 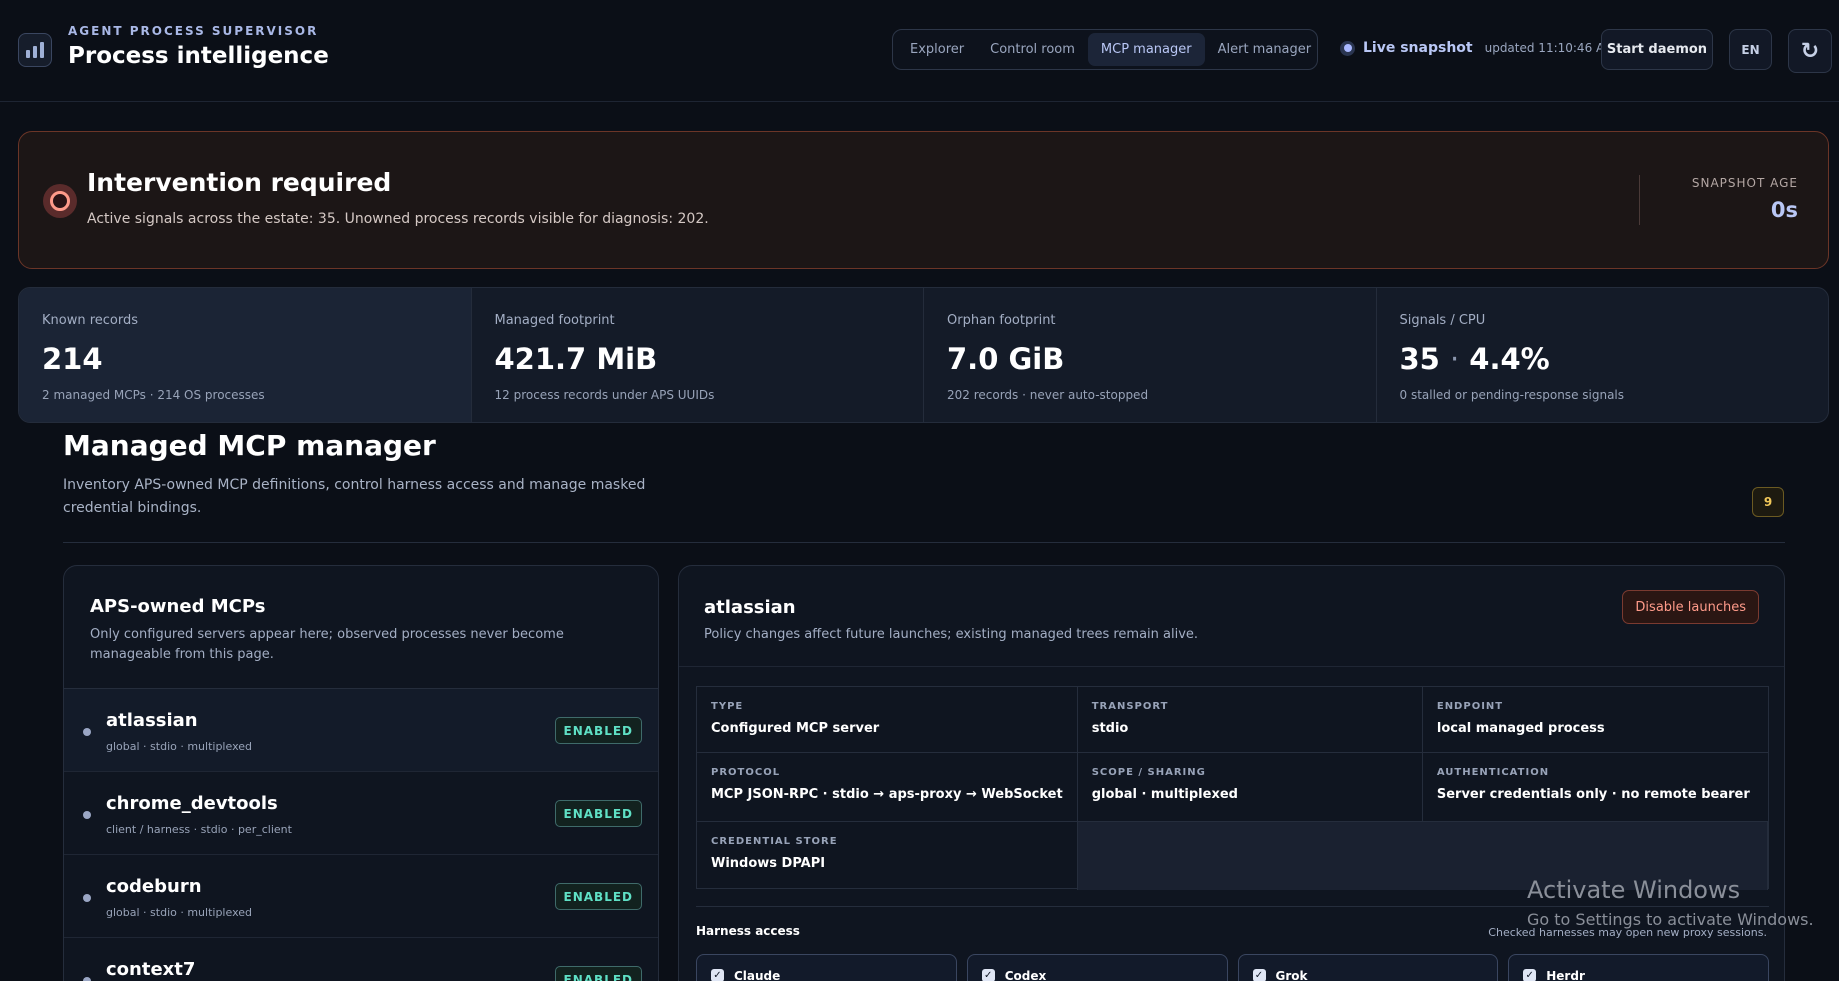 What do you see at coordinates (1232, 967) in the screenshot?
I see `harness-options: ✓ Claude ✓ Codex ✓ Grok ✓ Herdr` at bounding box center [1232, 967].